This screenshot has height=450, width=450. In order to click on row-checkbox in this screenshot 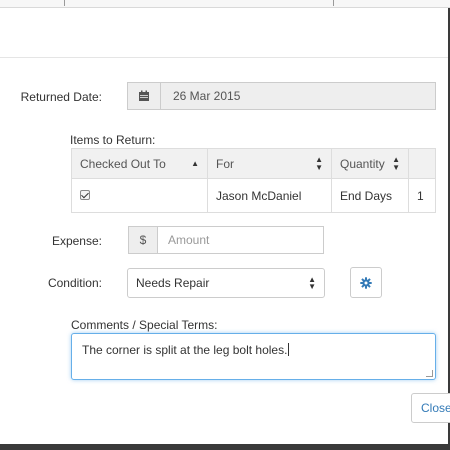, I will do `click(85, 194)`.